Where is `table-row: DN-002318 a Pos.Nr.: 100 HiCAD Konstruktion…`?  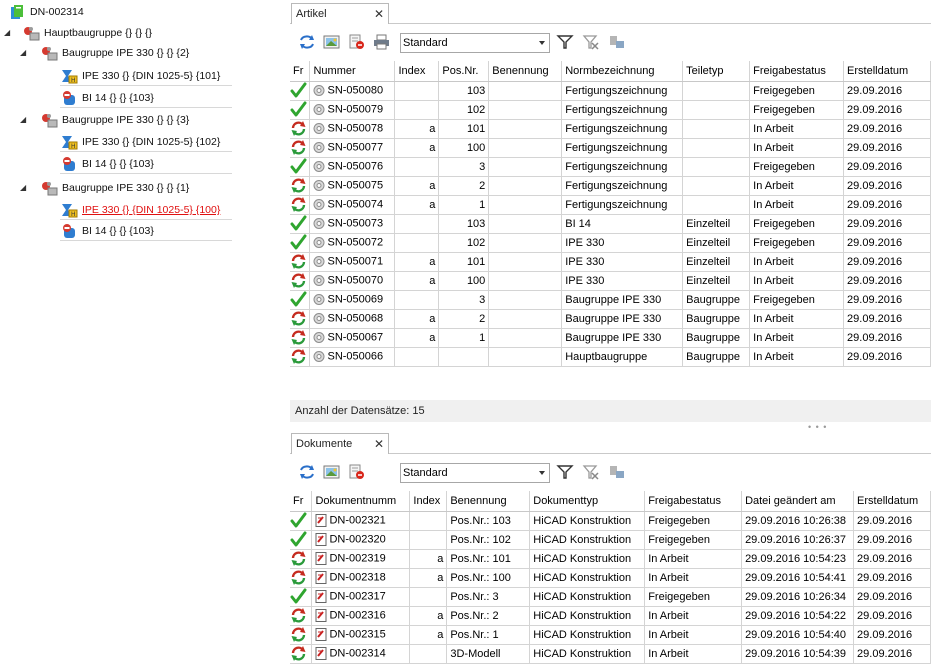
table-row: DN-002318 a Pos.Nr.: 100 HiCAD Konstruktion… is located at coordinates (610, 578).